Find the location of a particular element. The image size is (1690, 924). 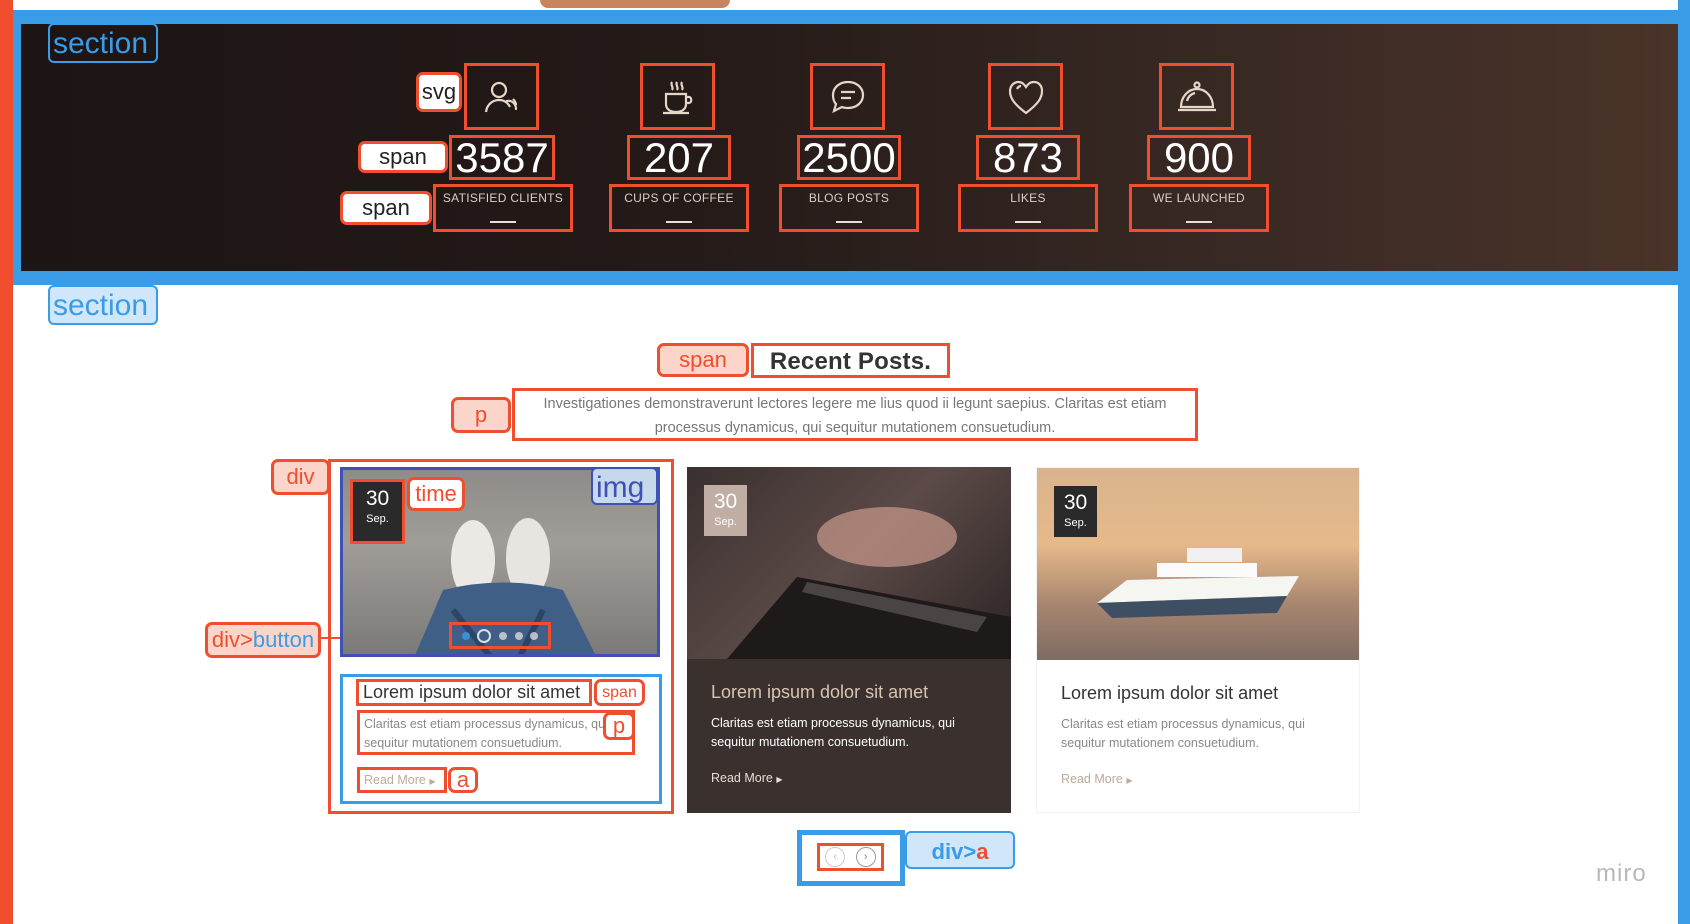

stat-label: CUPS OF COFFEE is located at coordinates (679, 208).